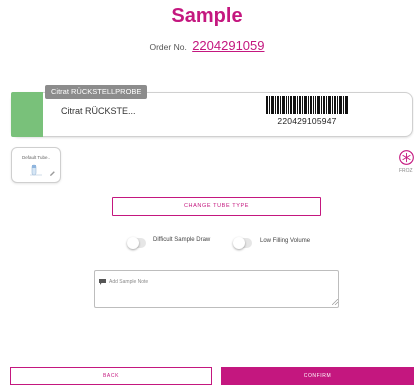  What do you see at coordinates (335, 302) in the screenshot?
I see `resize-handle-icon` at bounding box center [335, 302].